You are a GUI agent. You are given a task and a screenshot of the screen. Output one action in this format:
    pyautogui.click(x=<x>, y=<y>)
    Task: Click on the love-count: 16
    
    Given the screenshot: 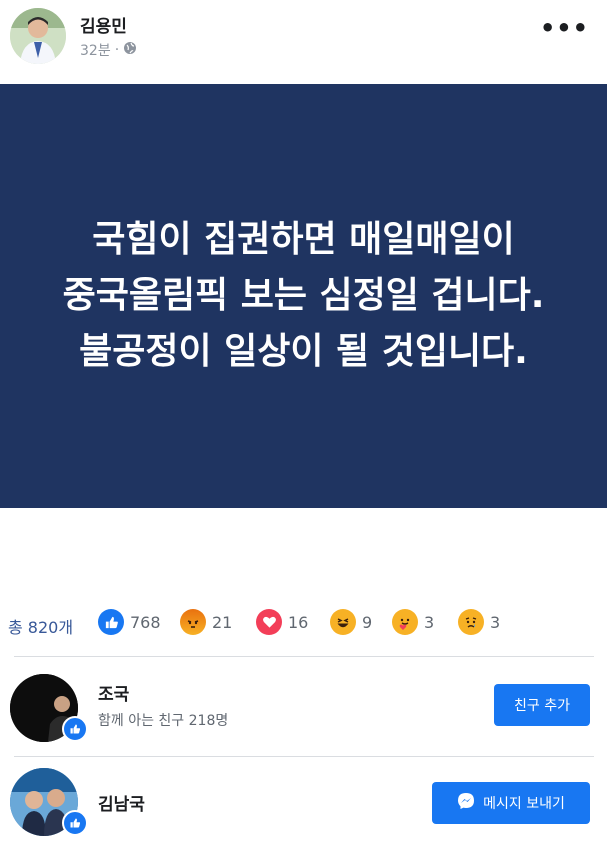 What is the action you would take?
    pyautogui.click(x=298, y=622)
    